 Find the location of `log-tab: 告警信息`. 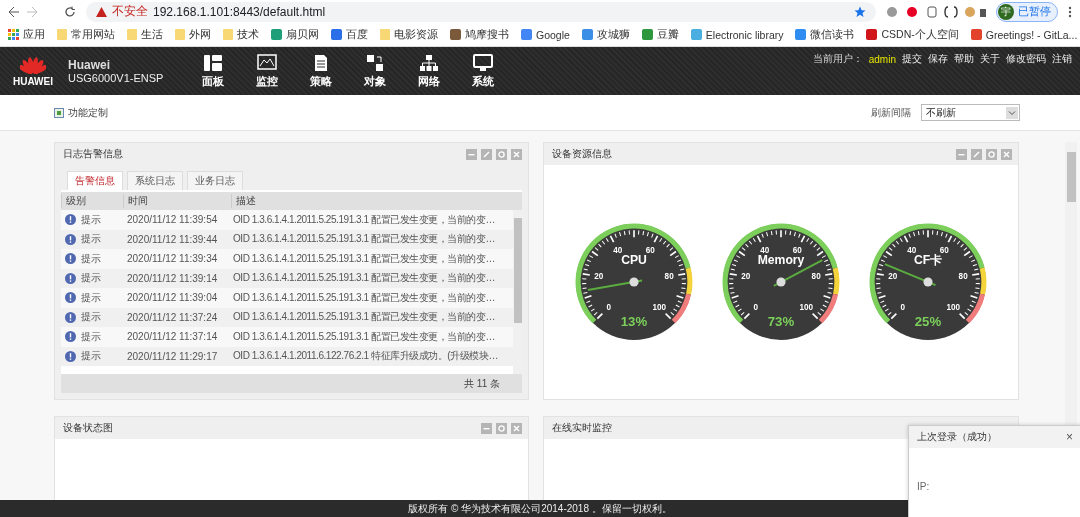

log-tab: 告警信息 is located at coordinates (95, 180).